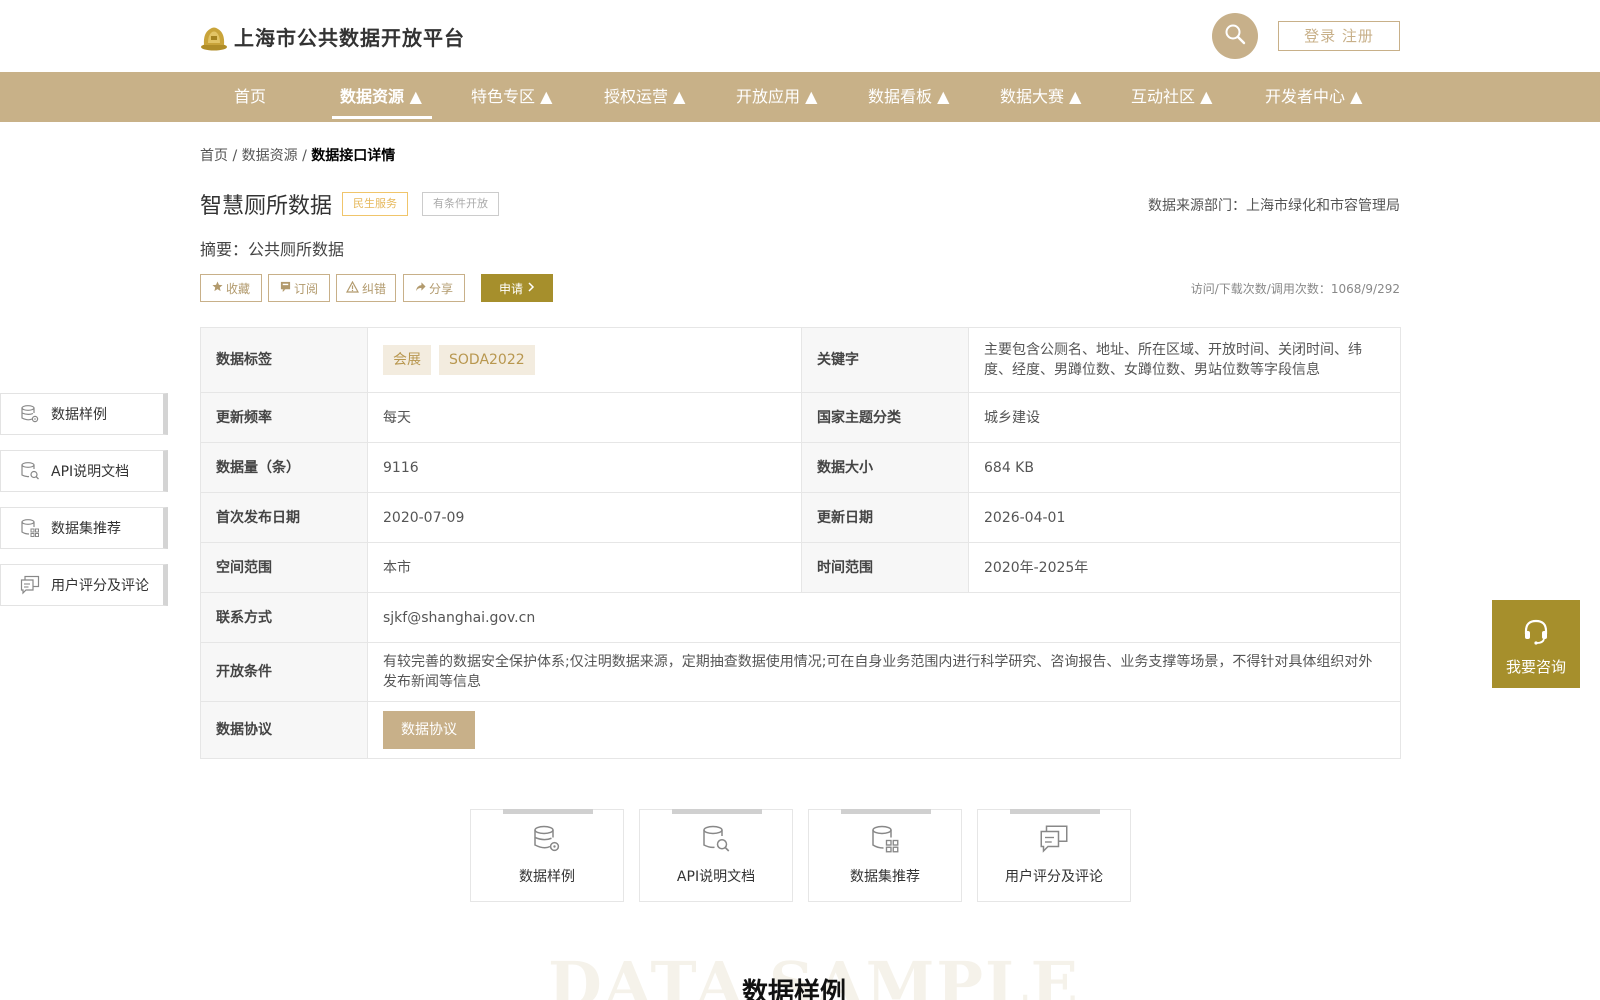  I want to click on search-icon, so click(1235, 36).